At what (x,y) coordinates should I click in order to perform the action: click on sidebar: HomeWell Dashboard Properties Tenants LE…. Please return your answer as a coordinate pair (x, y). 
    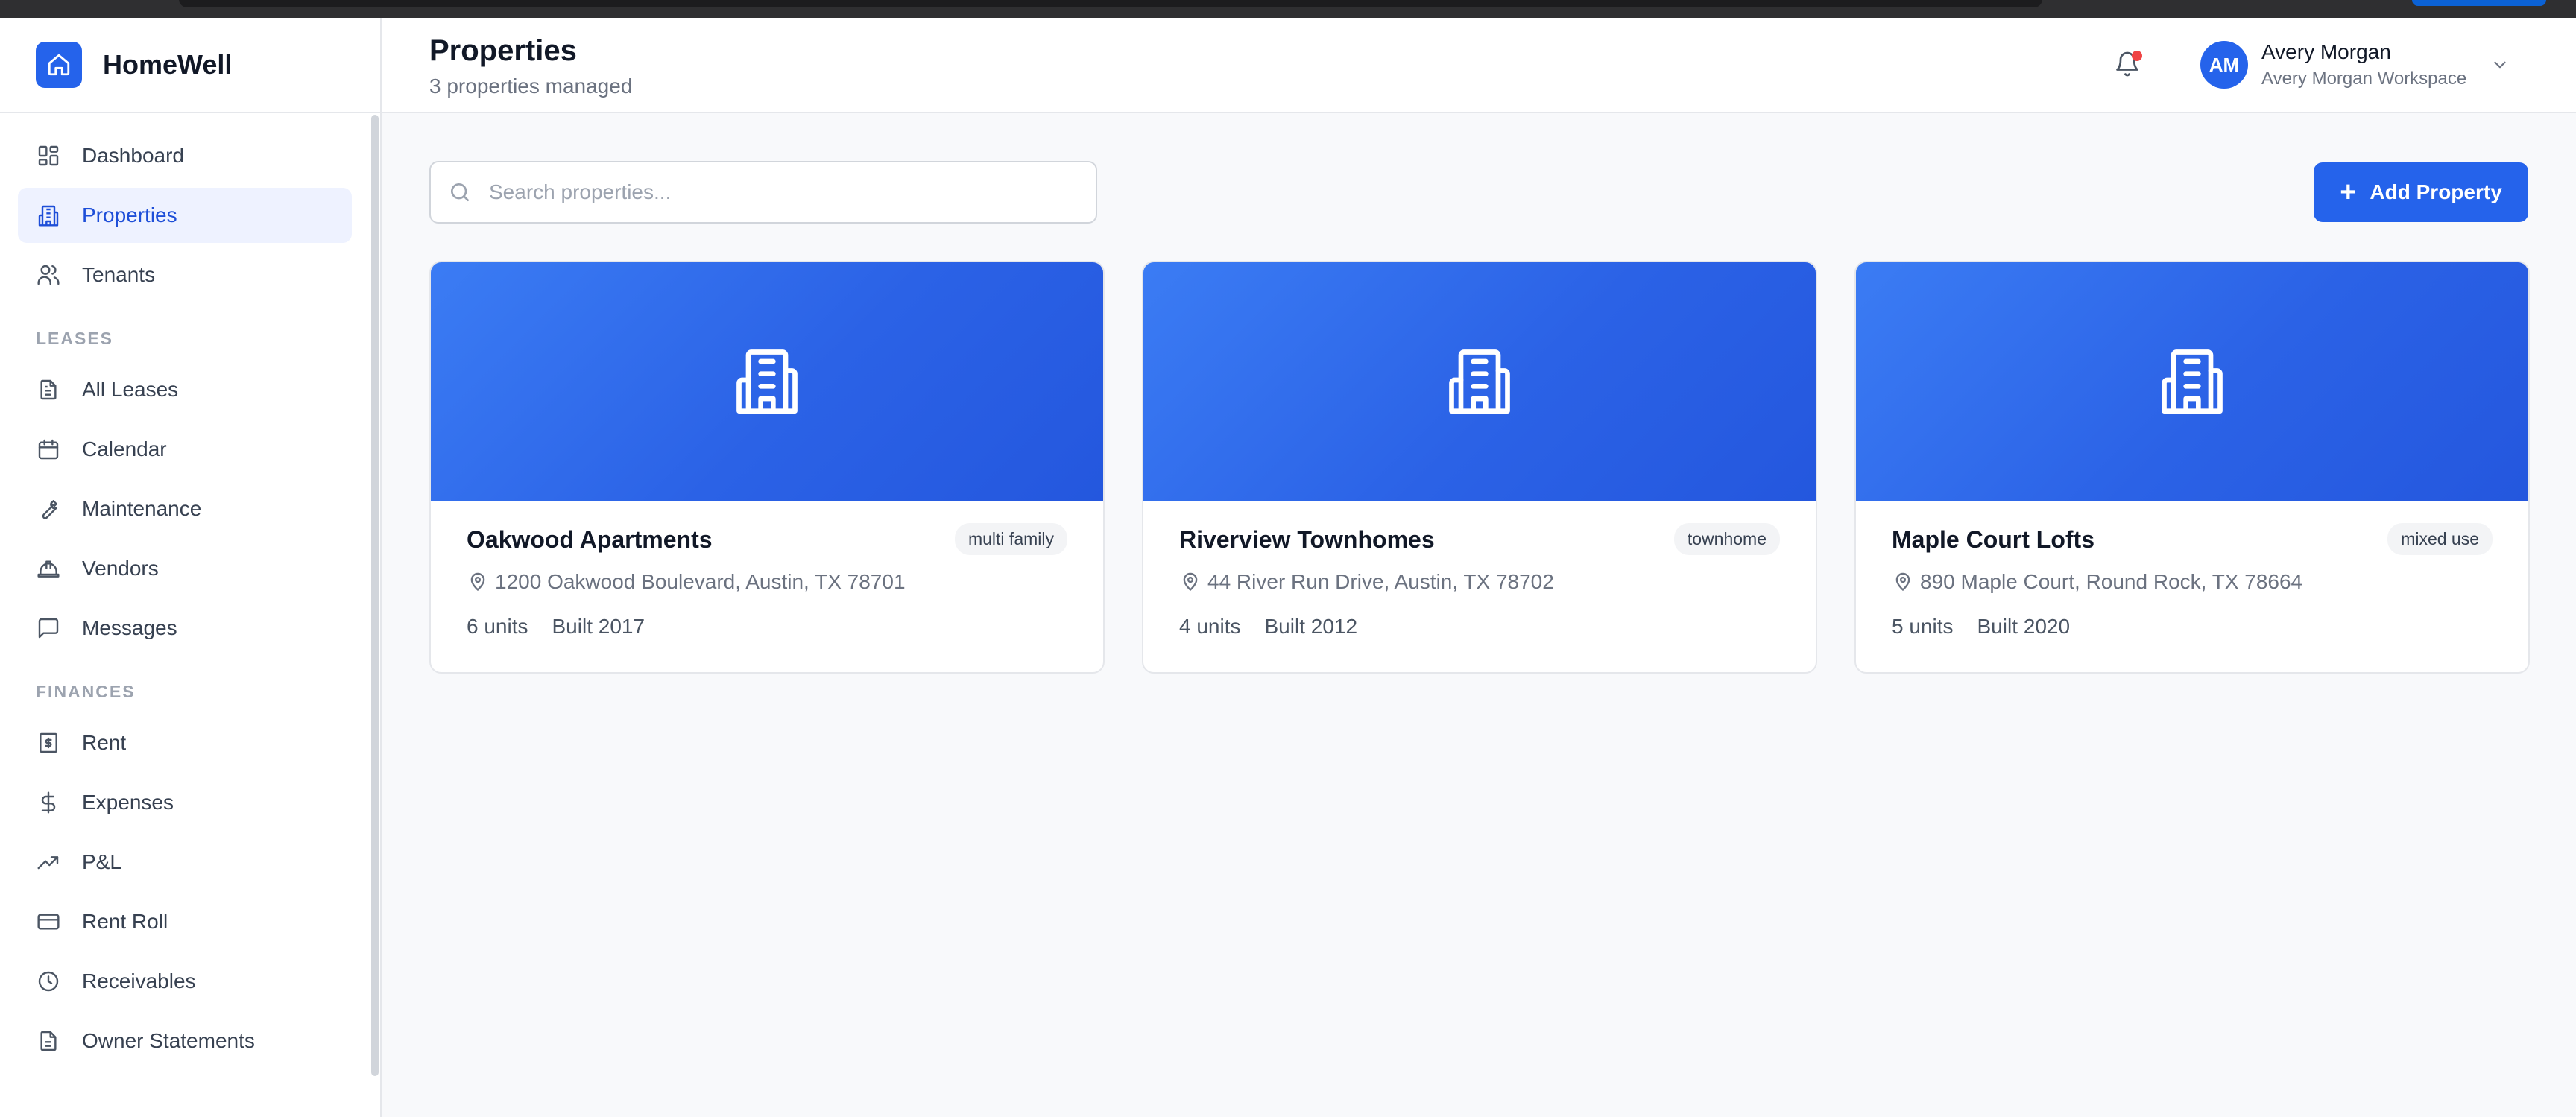
    Looking at the image, I should click on (191, 567).